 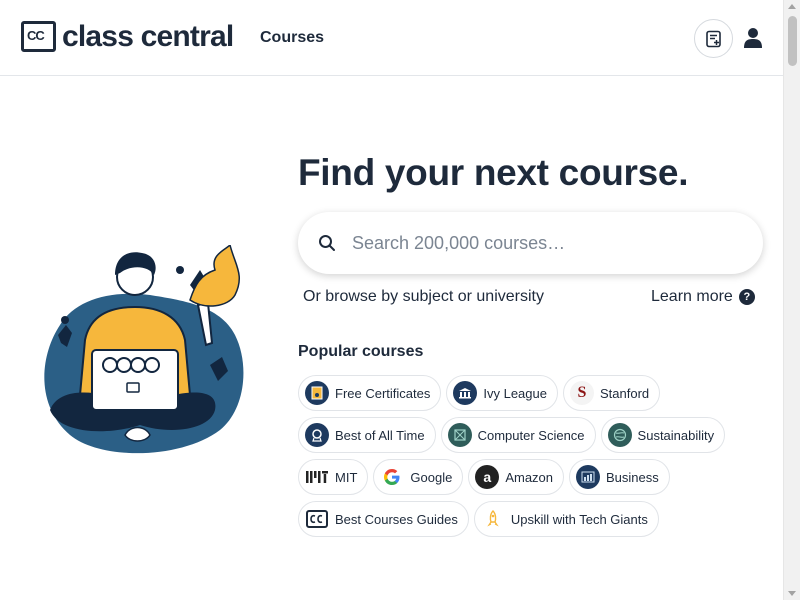 What do you see at coordinates (383, 393) in the screenshot?
I see `pill-label: Free Certificates` at bounding box center [383, 393].